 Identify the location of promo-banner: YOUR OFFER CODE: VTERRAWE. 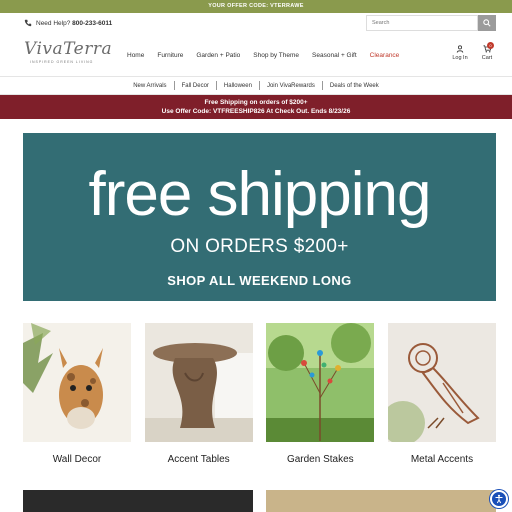
(256, 6).